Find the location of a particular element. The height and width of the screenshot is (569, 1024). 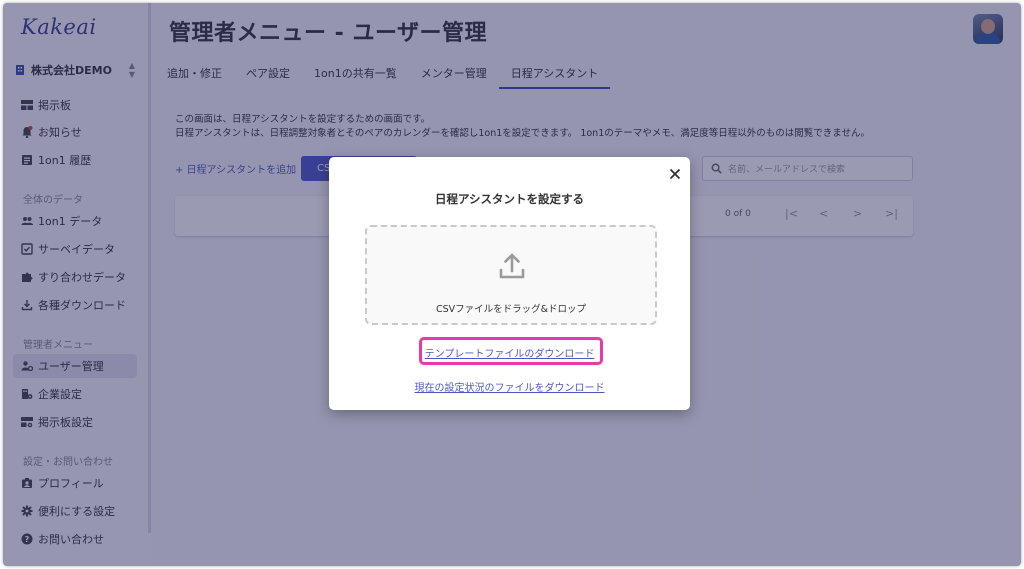

csv-dropzone: CSVファイルをドラッグ&ドロップ is located at coordinates (511, 275).